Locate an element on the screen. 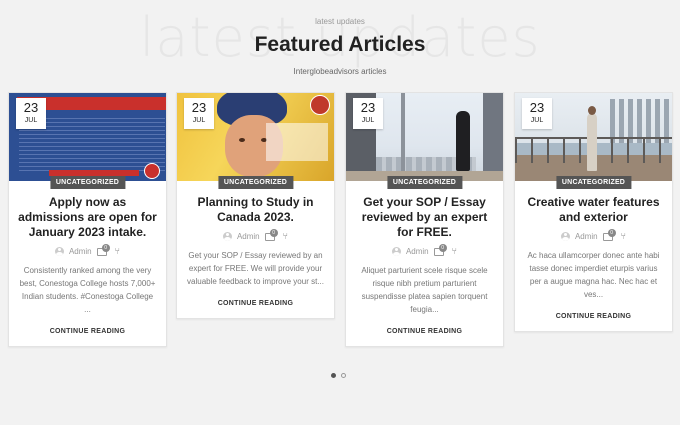  article-title: Creative water features and exterior is located at coordinates (593, 210).